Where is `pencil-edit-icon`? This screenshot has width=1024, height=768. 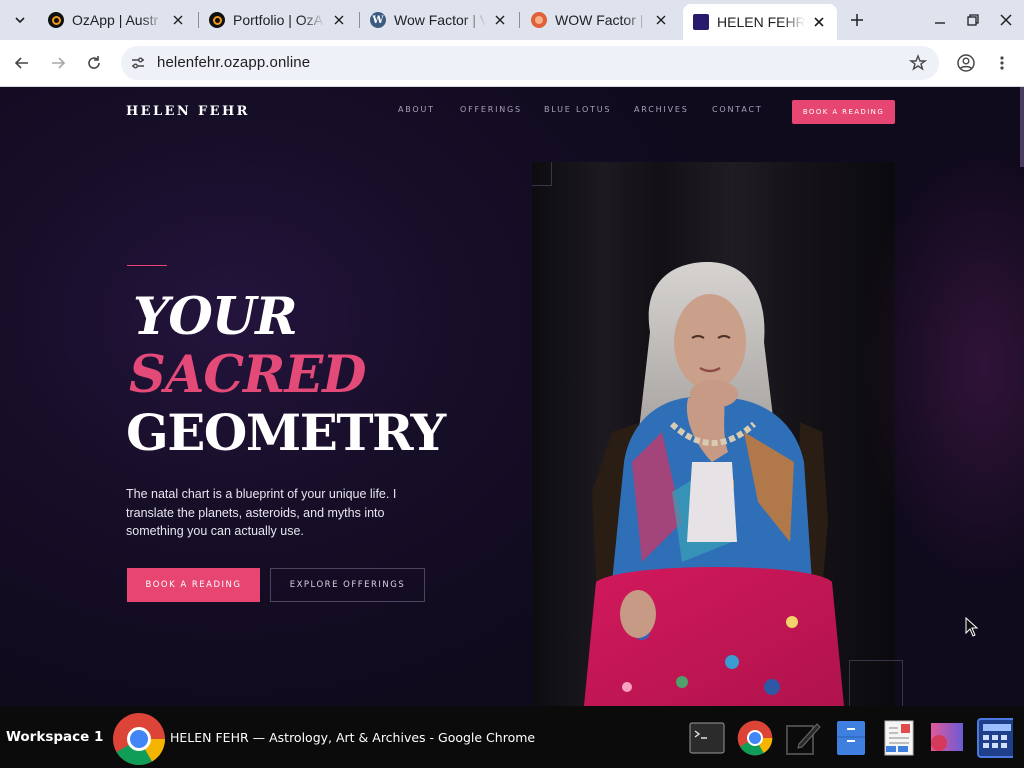
pencil-edit-icon is located at coordinates (803, 739).